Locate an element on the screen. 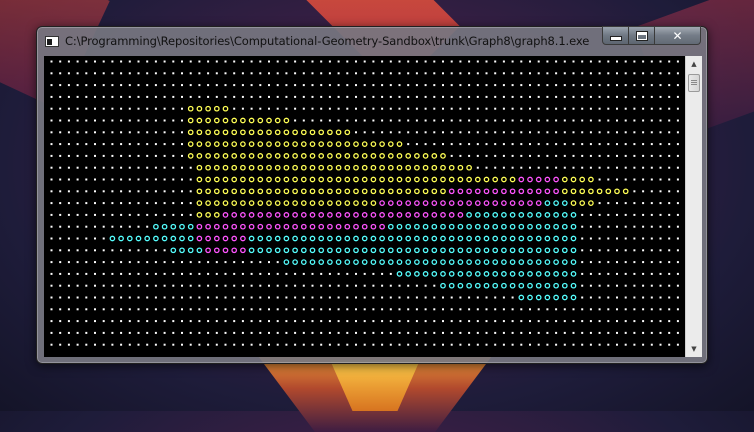  scroll-up-arrow-icon: ▲ is located at coordinates (694, 64).